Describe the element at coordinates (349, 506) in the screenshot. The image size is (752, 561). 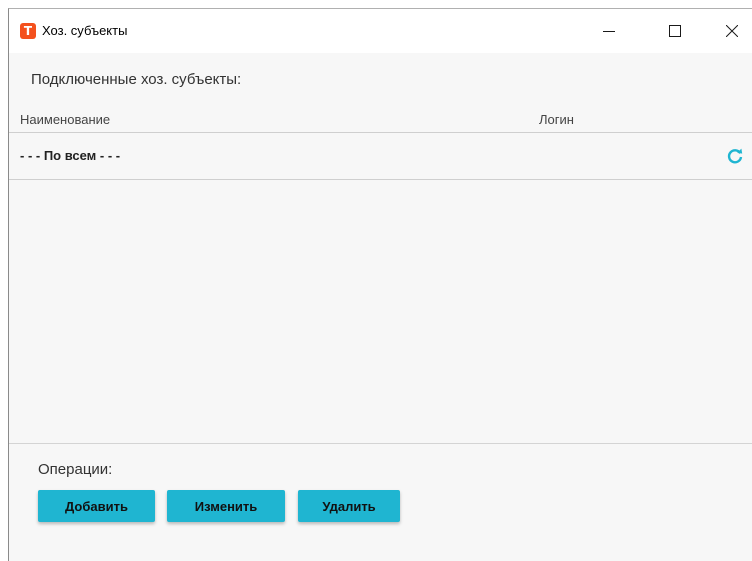
I see `delete-button: Удалить` at that location.